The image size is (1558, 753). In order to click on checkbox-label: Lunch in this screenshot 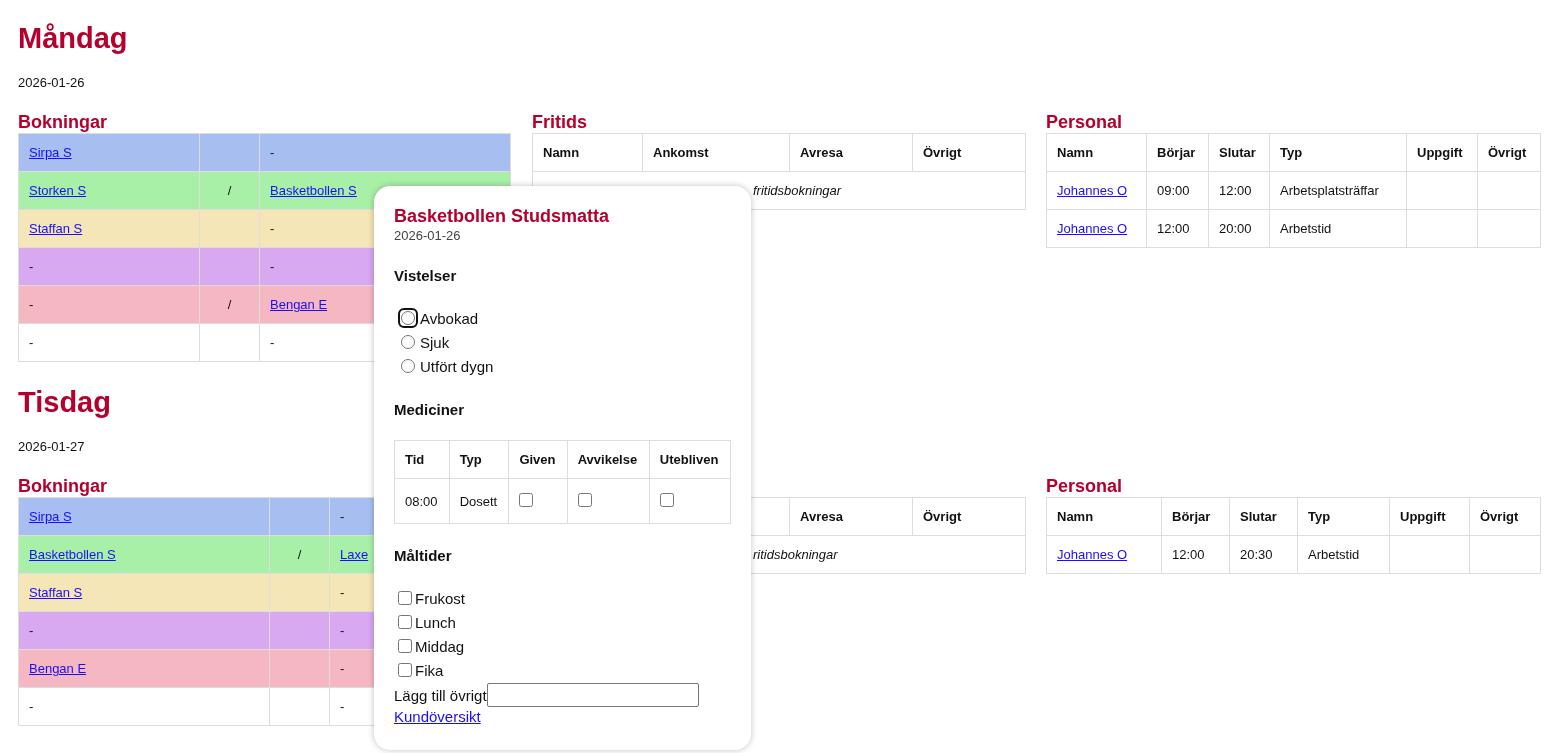, I will do `click(435, 622)`.